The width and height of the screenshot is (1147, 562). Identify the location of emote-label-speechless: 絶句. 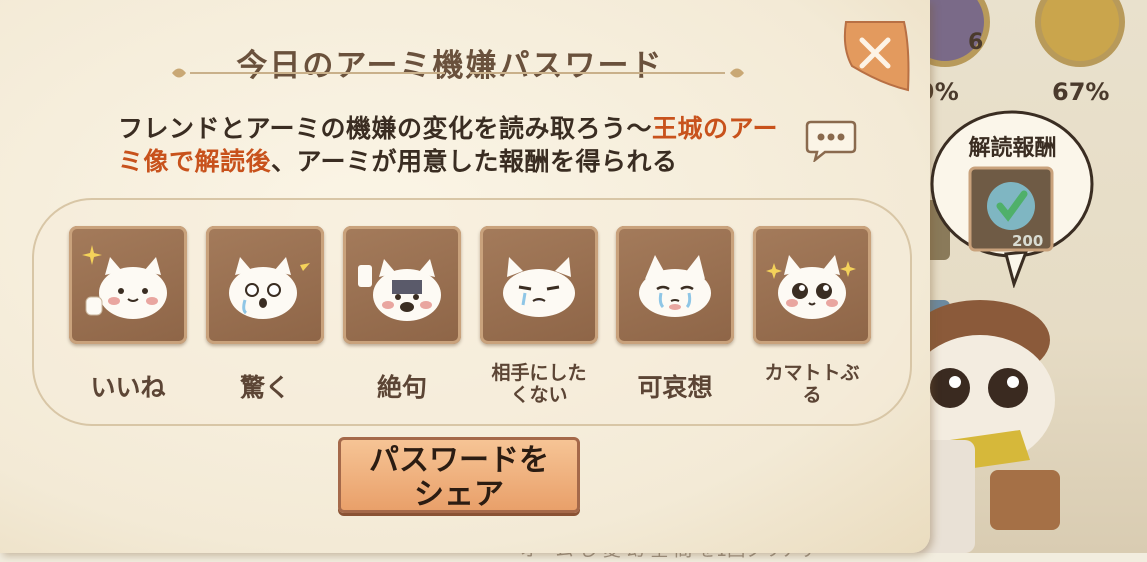
(401, 387).